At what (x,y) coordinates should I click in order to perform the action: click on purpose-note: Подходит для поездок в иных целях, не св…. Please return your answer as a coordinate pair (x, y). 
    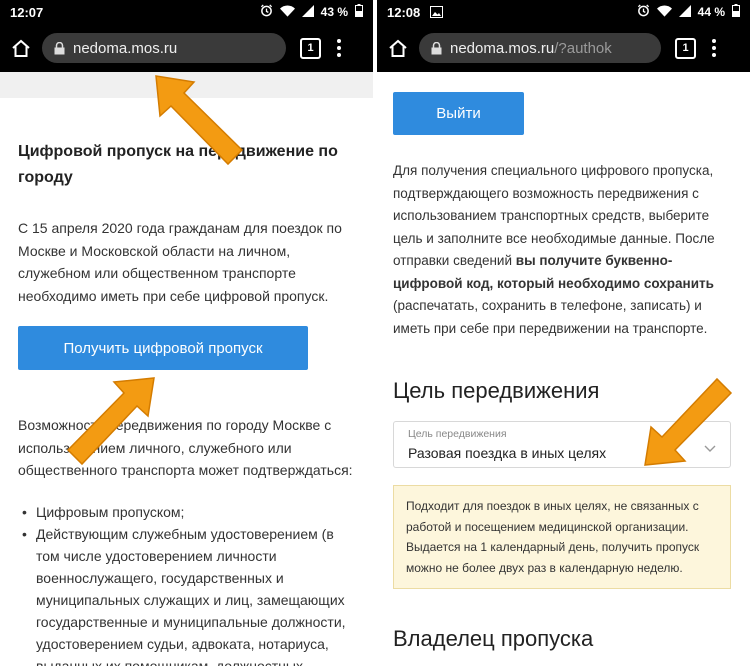
    Looking at the image, I should click on (562, 537).